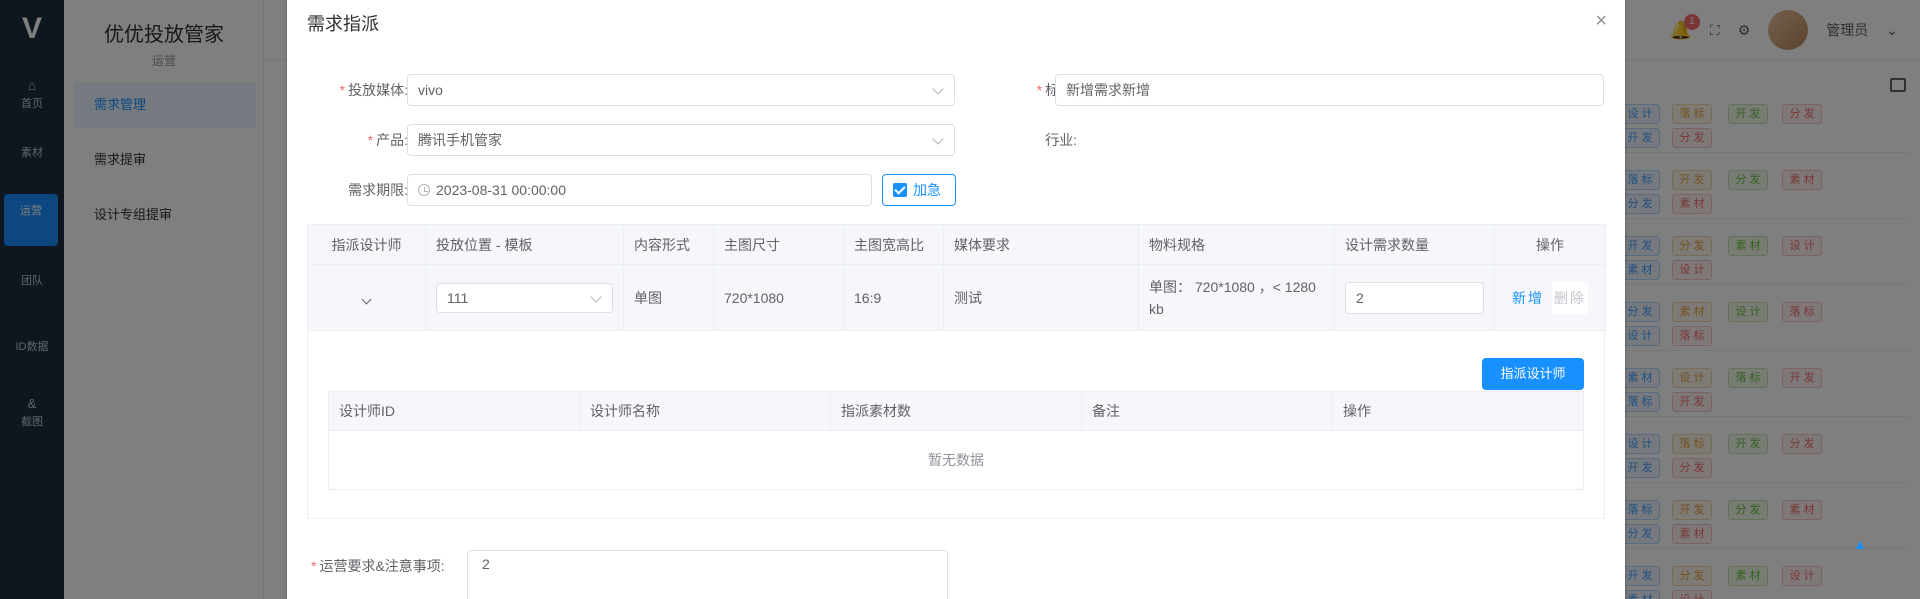 Image resolution: width=1920 pixels, height=599 pixels. I want to click on col-header: 内容形式, so click(668, 244).